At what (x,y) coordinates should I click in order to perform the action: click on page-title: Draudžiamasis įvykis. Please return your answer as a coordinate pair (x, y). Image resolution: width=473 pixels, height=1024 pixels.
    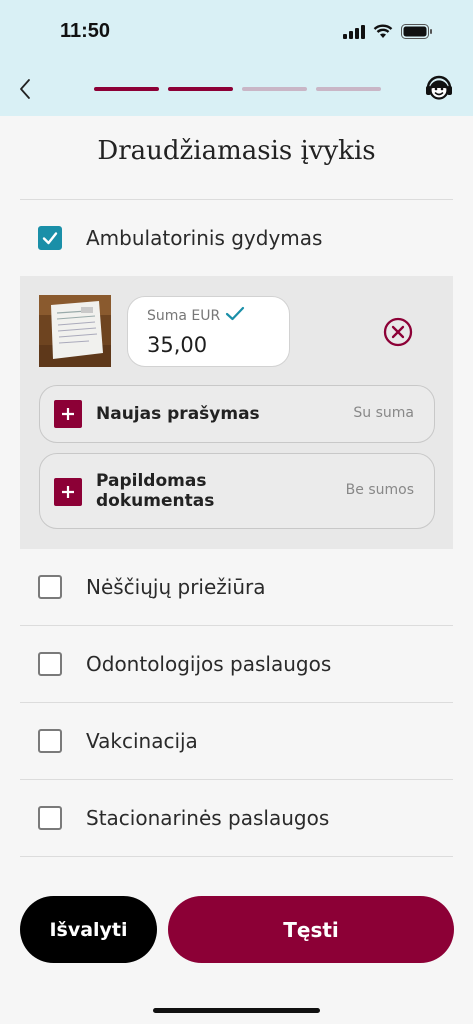
    Looking at the image, I should click on (236, 151).